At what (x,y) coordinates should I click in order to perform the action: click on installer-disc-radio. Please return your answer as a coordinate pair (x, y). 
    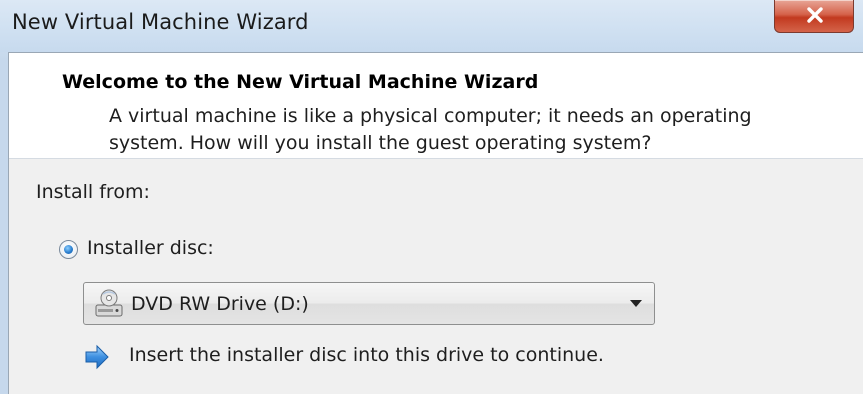
    Looking at the image, I should click on (68, 249).